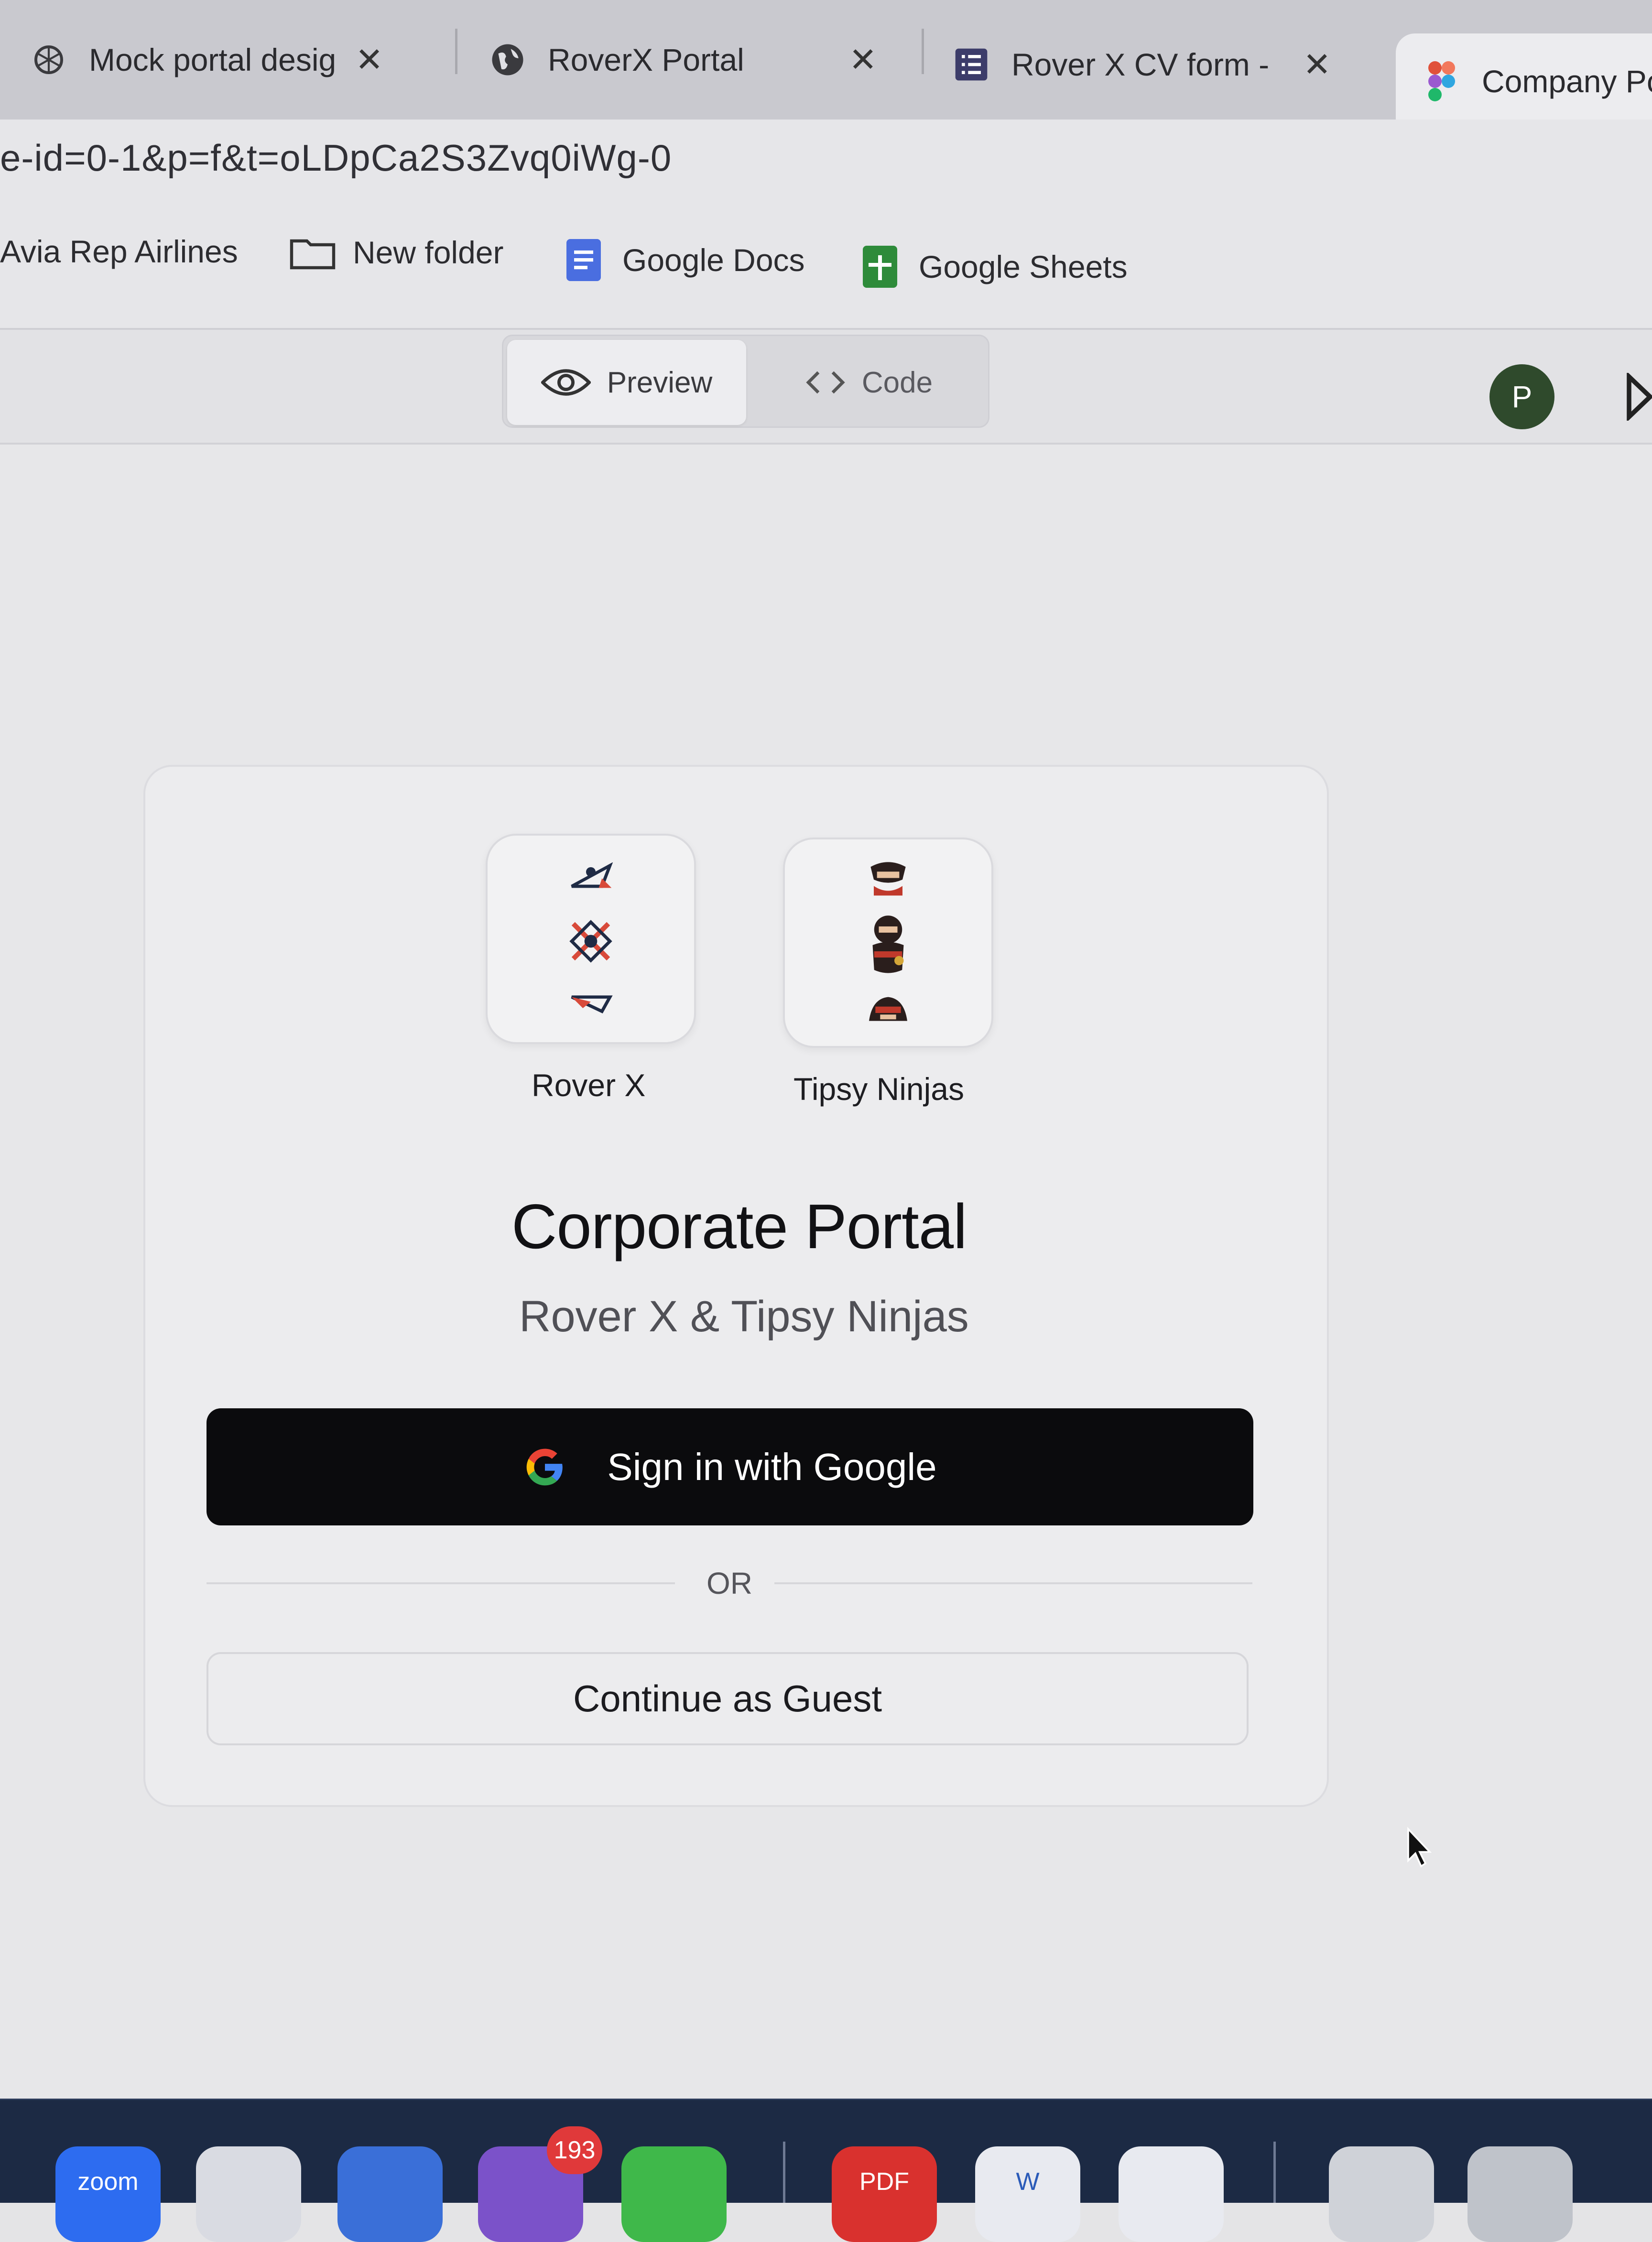 This screenshot has height=2242, width=1652. I want to click on brand-label-rover-x: Rover X, so click(589, 1085).